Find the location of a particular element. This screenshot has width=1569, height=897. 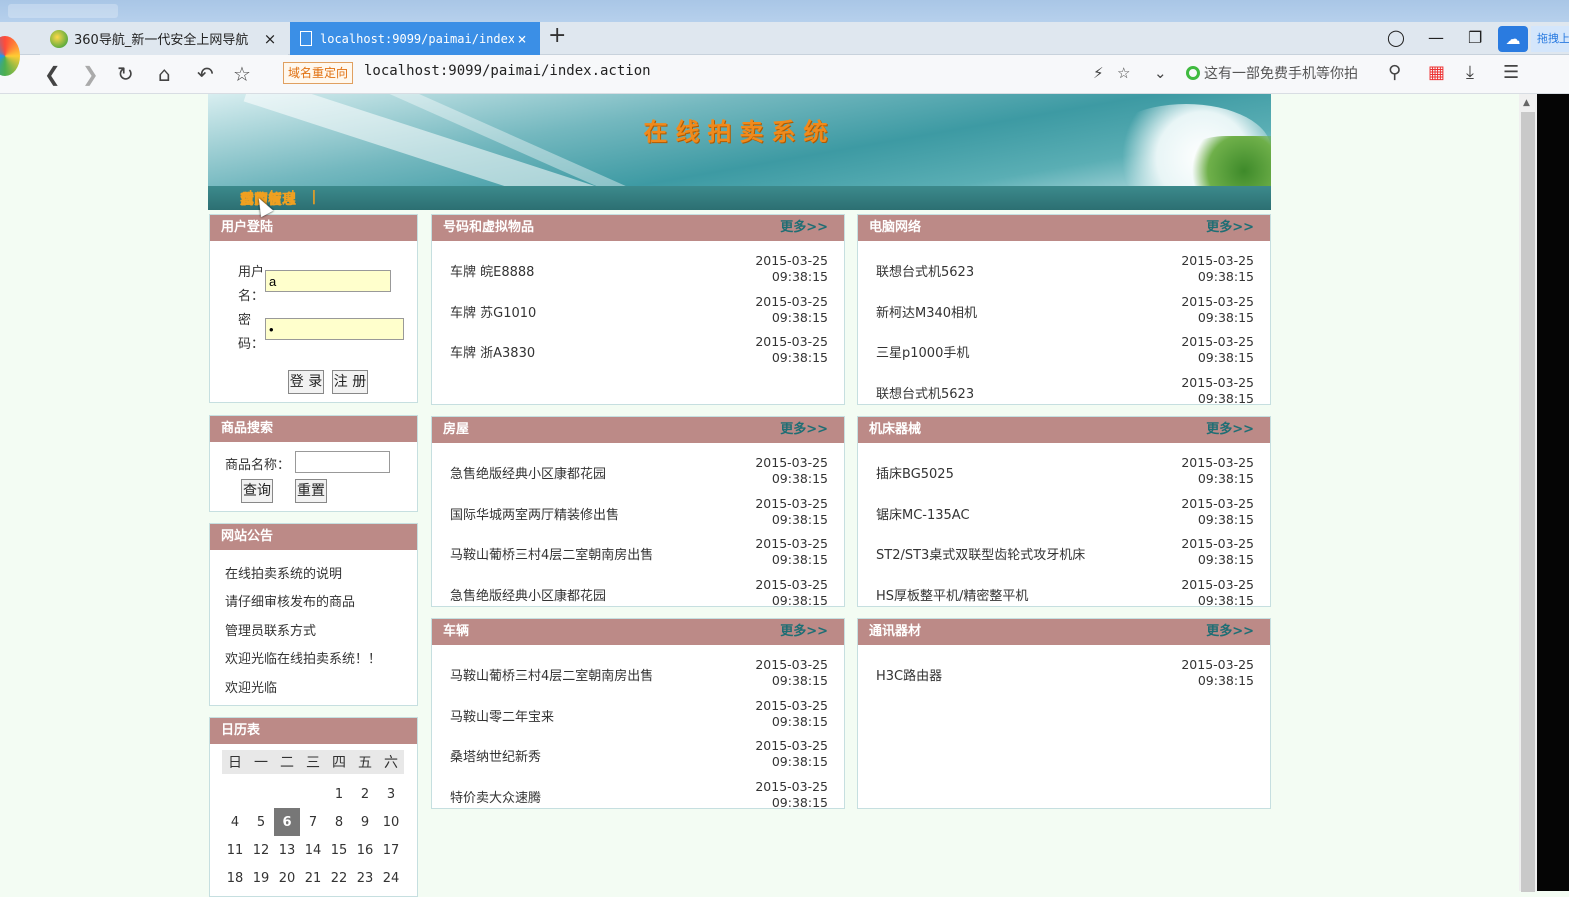

page-scrollbar: ▲ is located at coordinates (1528, 493).